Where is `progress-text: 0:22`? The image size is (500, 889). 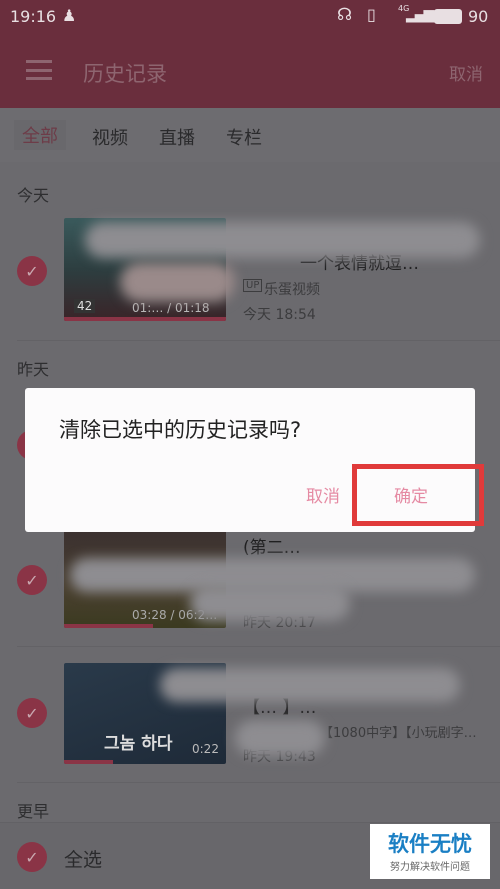 progress-text: 0:22 is located at coordinates (205, 749).